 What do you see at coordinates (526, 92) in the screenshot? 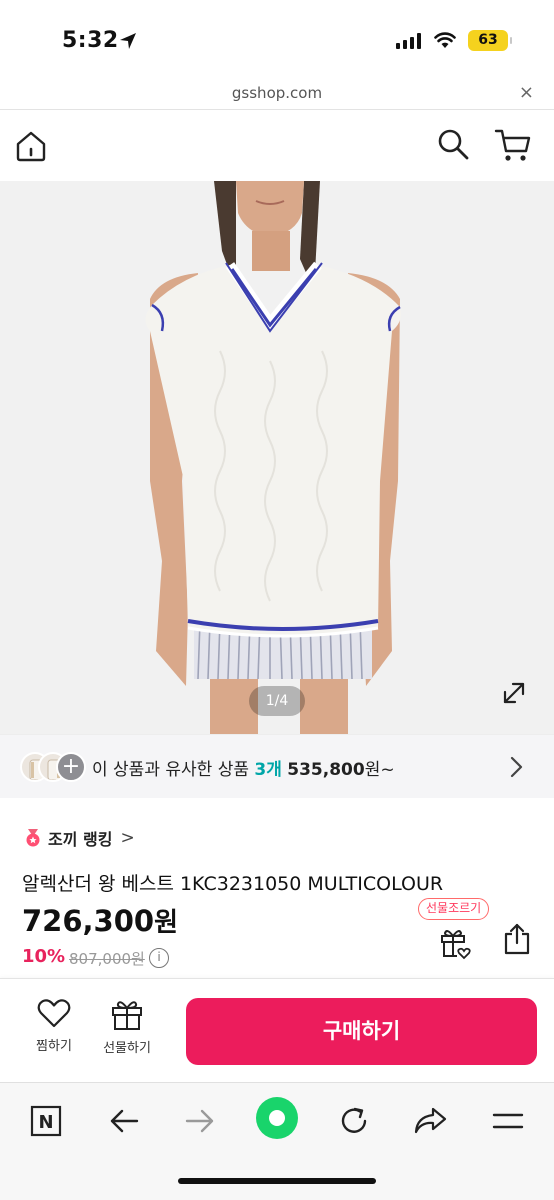
I see `close-icon: ×` at bounding box center [526, 92].